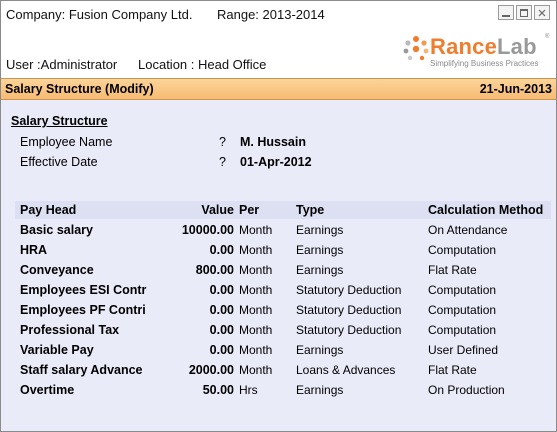  Describe the element at coordinates (515, 89) in the screenshot. I see `form-date: 21-Jun-2013` at that location.